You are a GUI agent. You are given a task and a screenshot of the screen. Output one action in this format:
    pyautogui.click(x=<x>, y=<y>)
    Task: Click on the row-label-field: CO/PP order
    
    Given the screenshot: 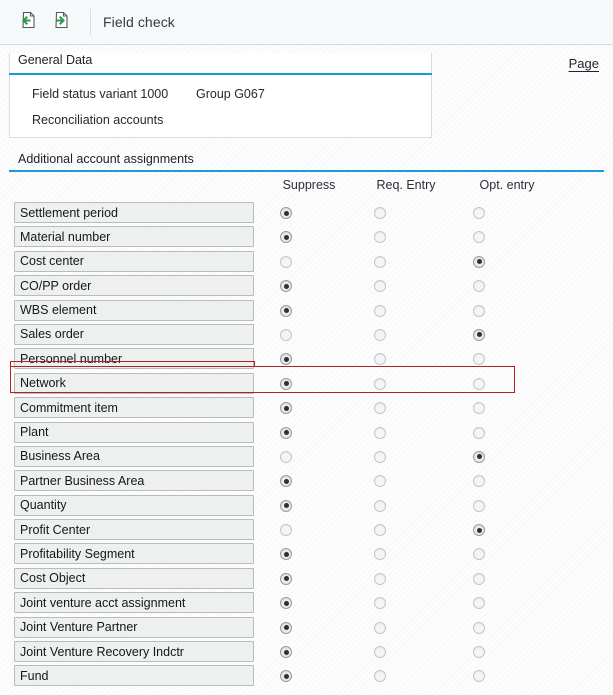 What is the action you would take?
    pyautogui.click(x=134, y=286)
    